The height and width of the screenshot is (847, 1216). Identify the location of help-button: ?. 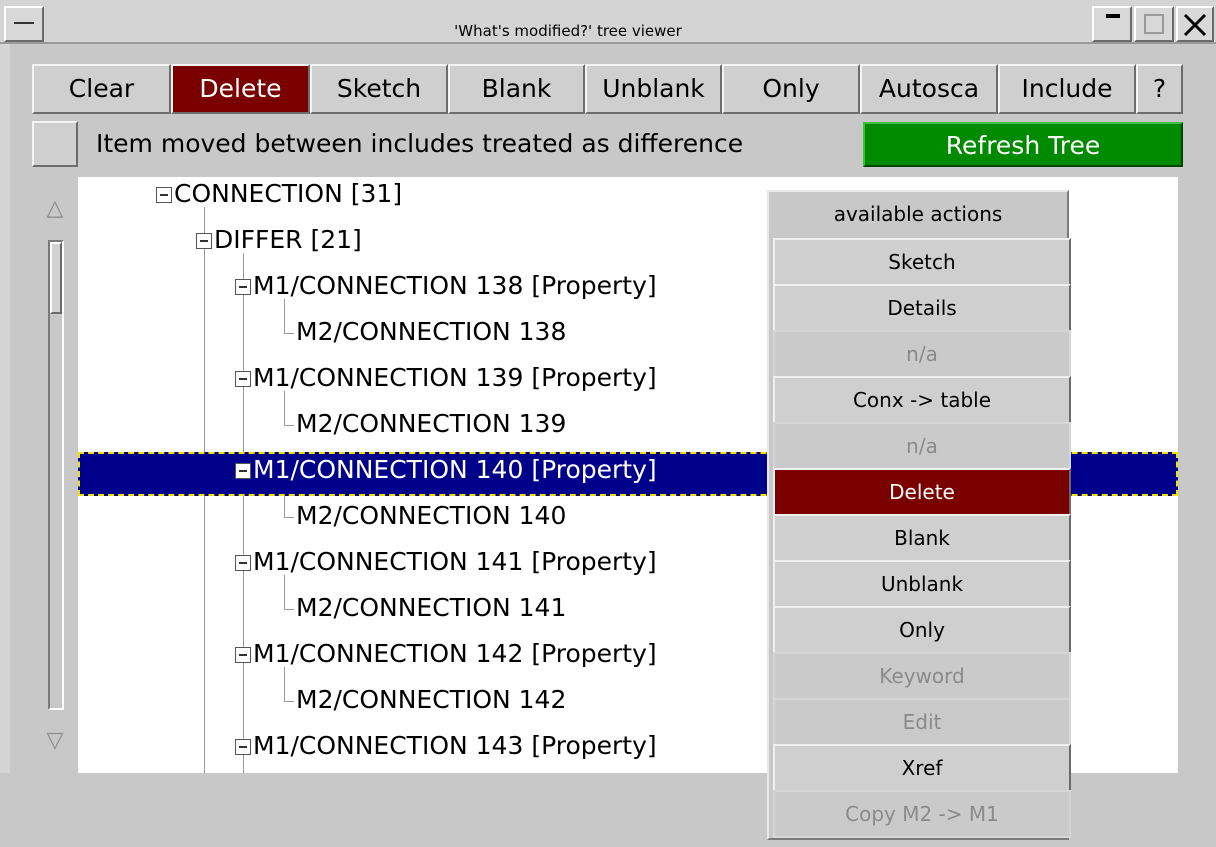
(1159, 89).